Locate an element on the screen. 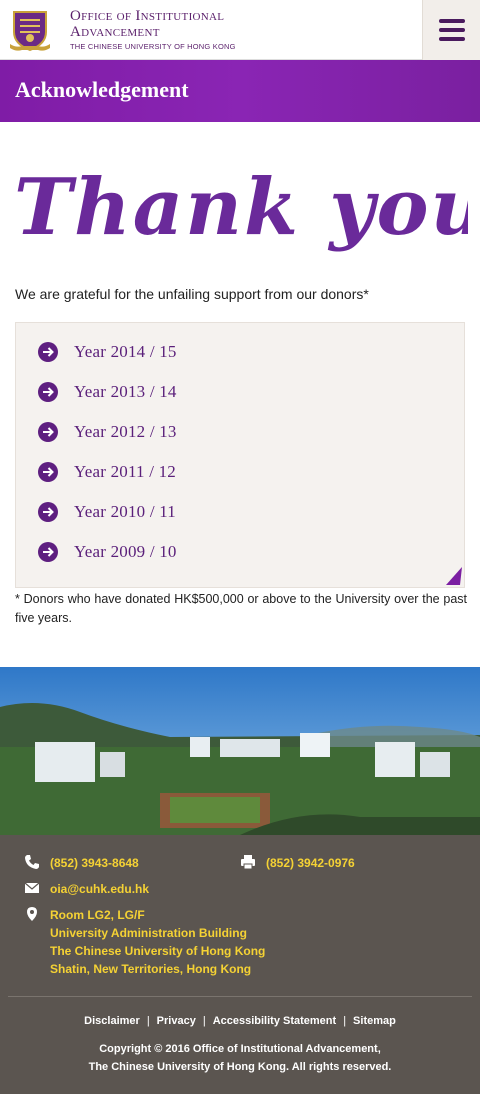  year-link-2014-15: Year 2014 / 15 is located at coordinates (107, 352).